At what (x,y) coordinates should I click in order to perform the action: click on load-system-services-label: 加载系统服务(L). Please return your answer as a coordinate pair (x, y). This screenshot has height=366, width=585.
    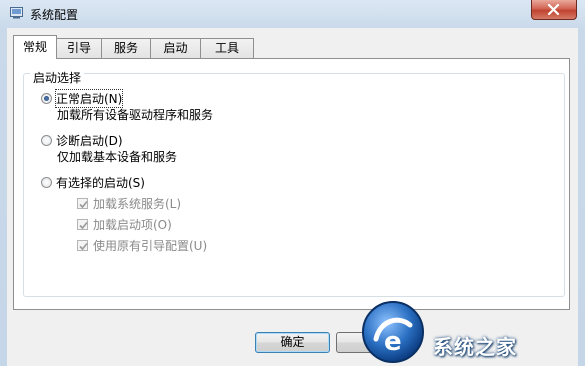
    Looking at the image, I should click on (137, 204).